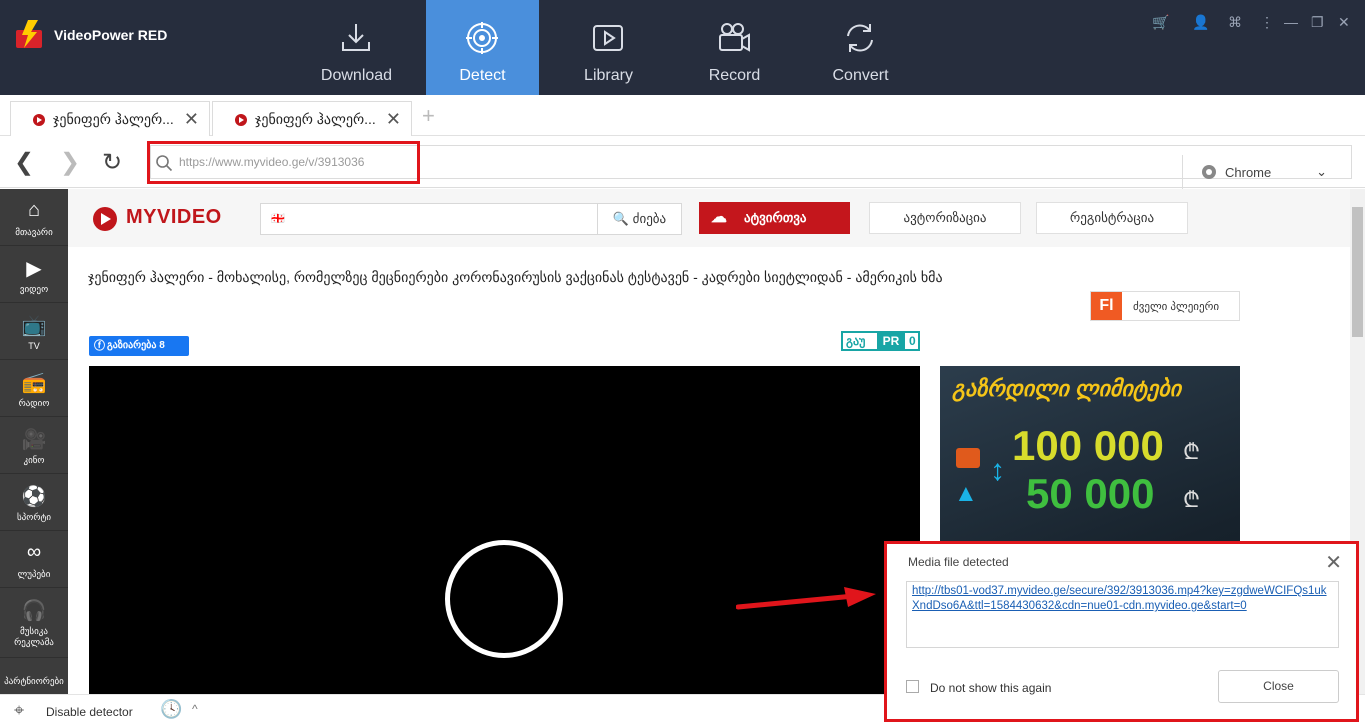 This screenshot has height=726, width=1365. I want to click on detector-icon: ⌖, so click(19, 710).